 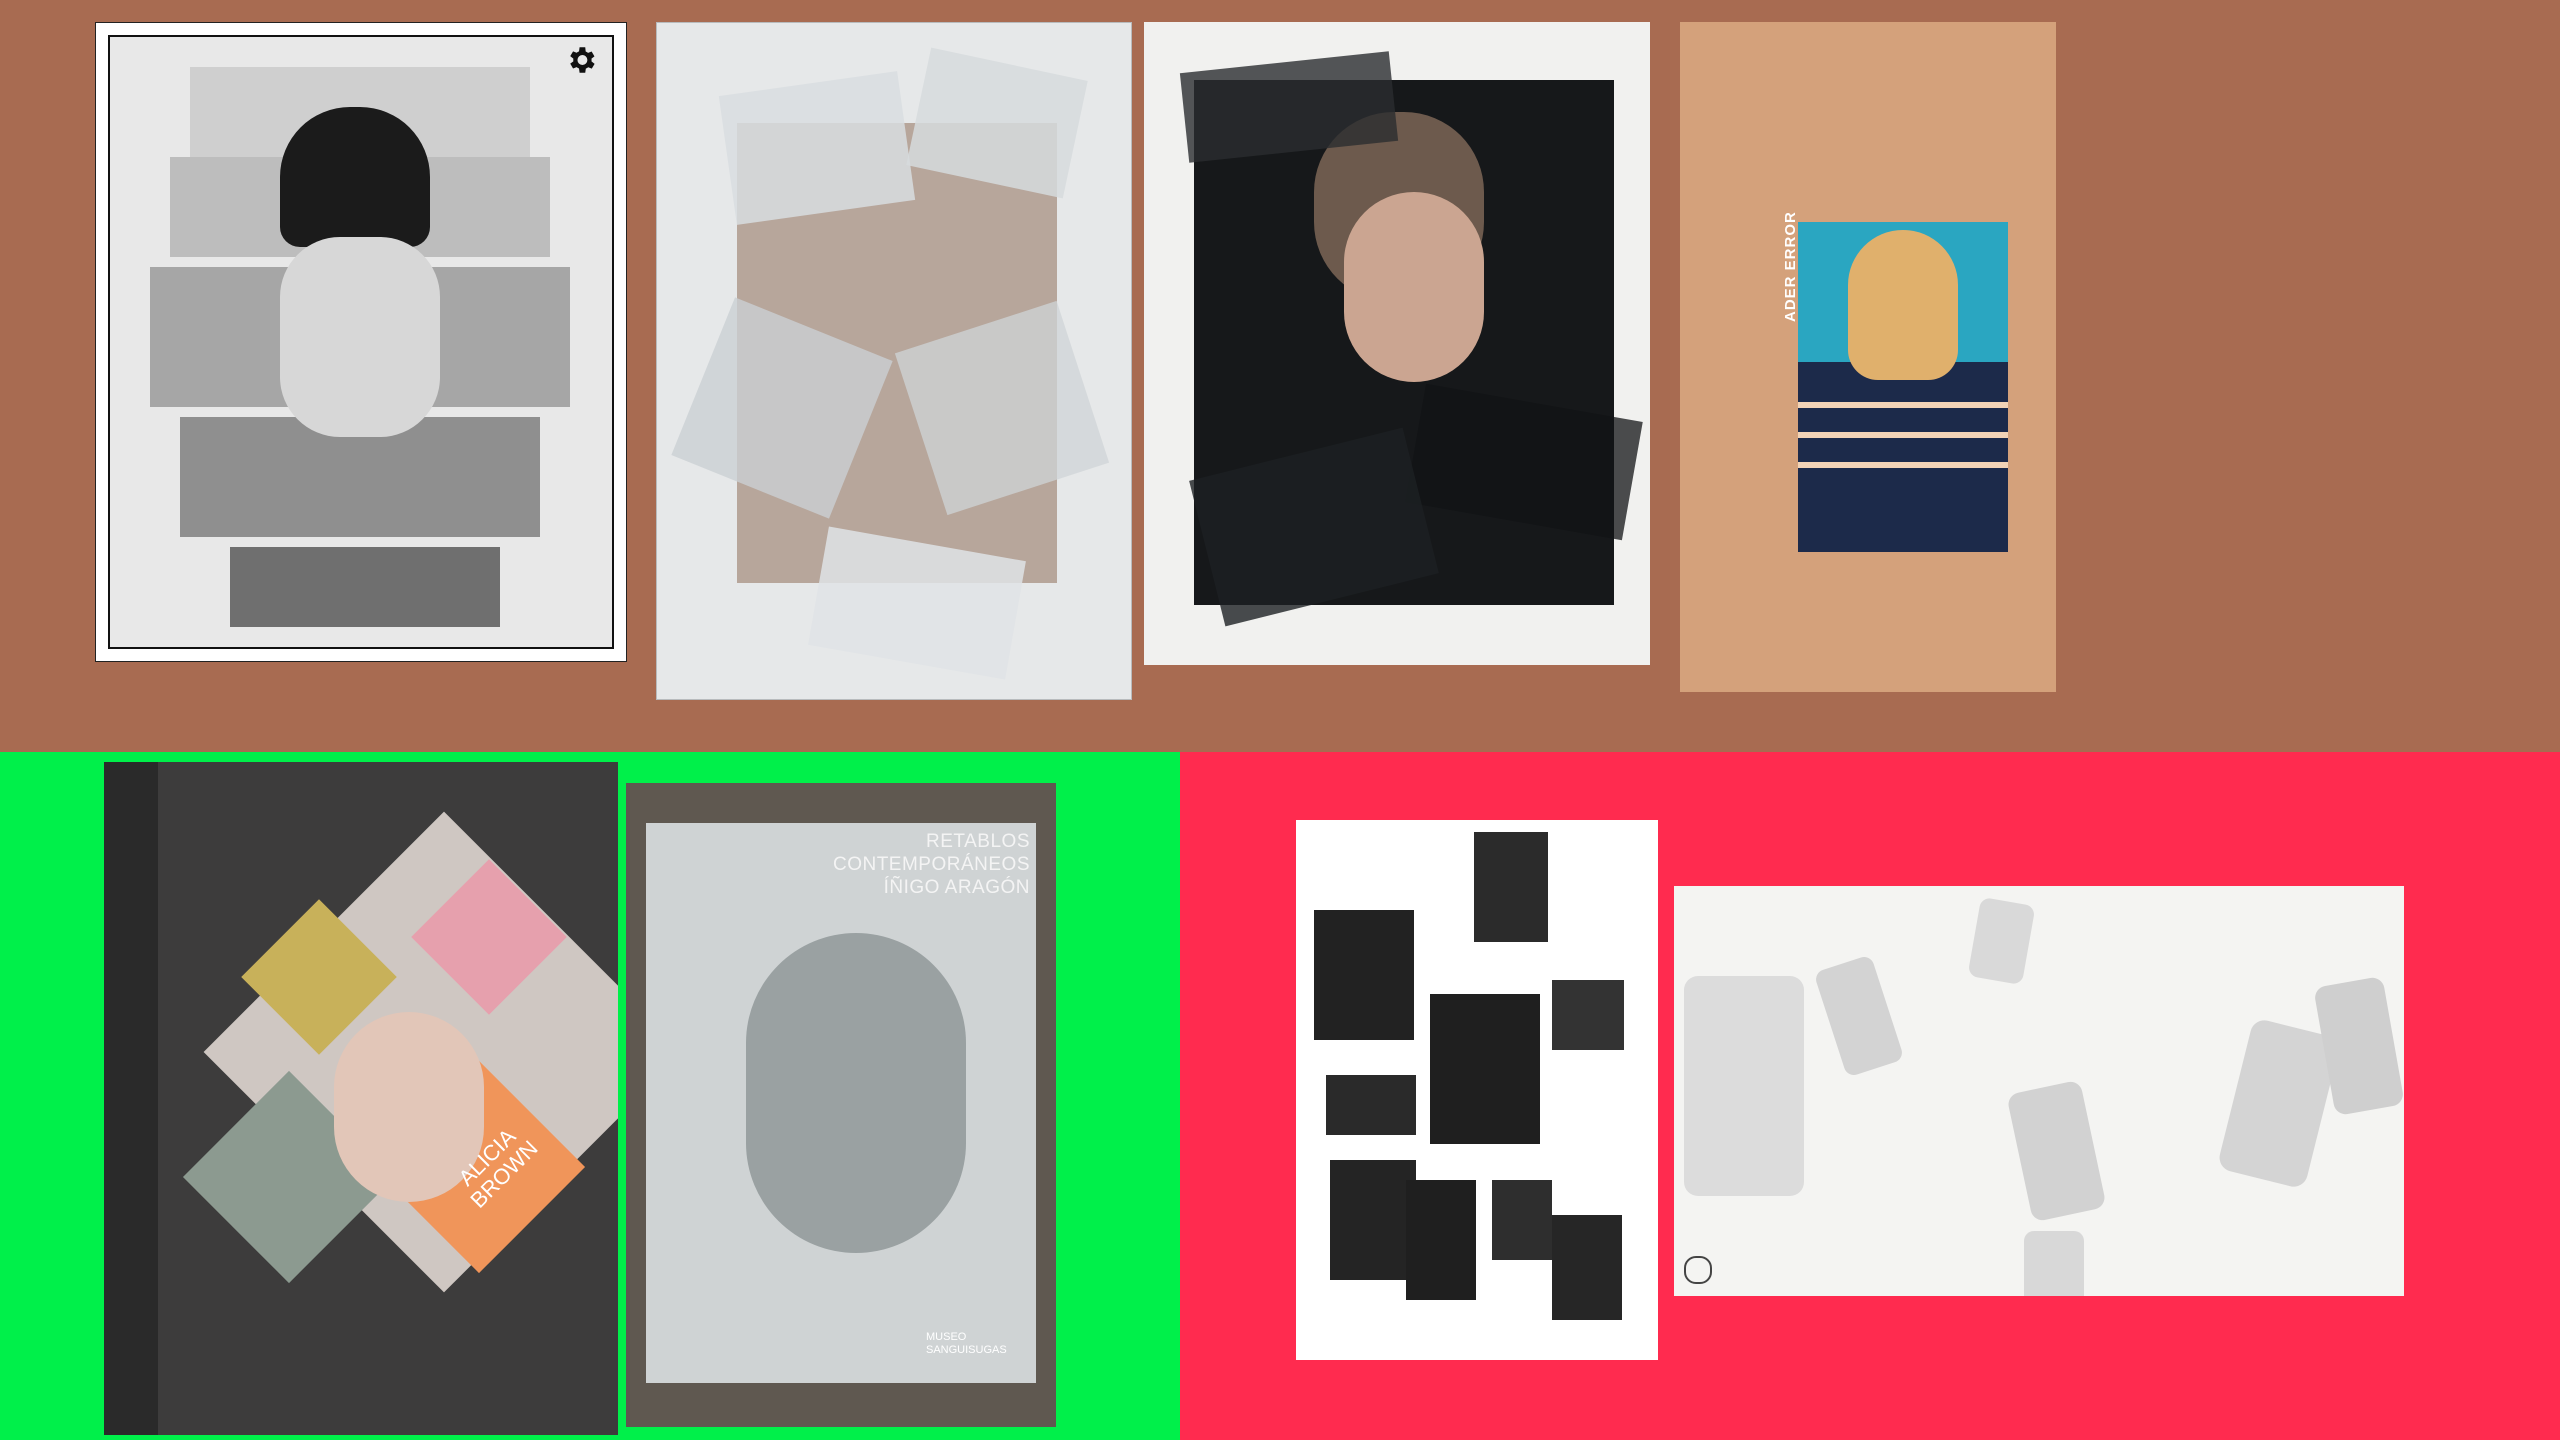 What do you see at coordinates (1698, 1270) in the screenshot?
I see `brand-mark-icon` at bounding box center [1698, 1270].